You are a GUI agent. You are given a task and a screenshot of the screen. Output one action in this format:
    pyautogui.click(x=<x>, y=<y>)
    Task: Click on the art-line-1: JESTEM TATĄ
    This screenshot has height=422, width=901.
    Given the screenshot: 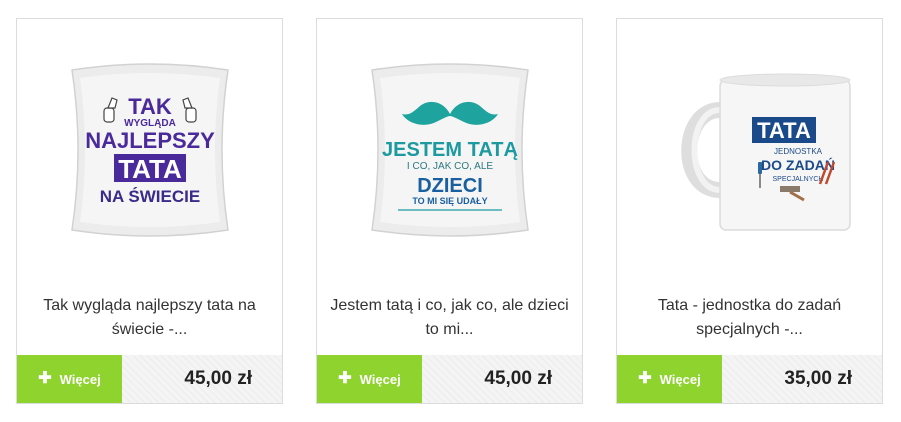 What is the action you would take?
    pyautogui.click(x=450, y=150)
    